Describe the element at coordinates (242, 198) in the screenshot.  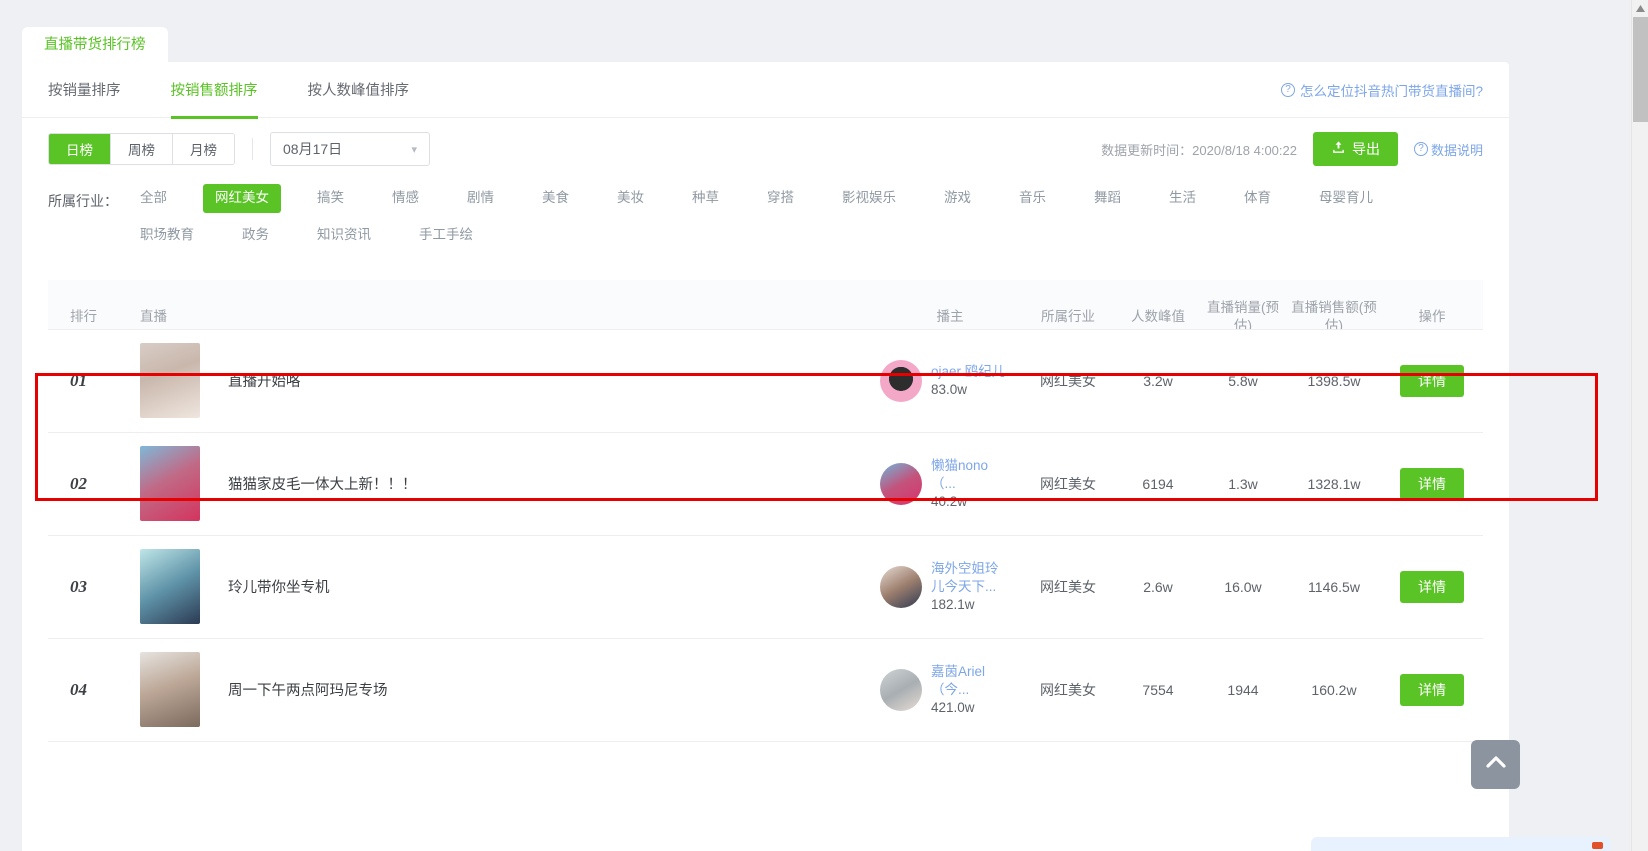
I see `industry-tag: 网红美女` at that location.